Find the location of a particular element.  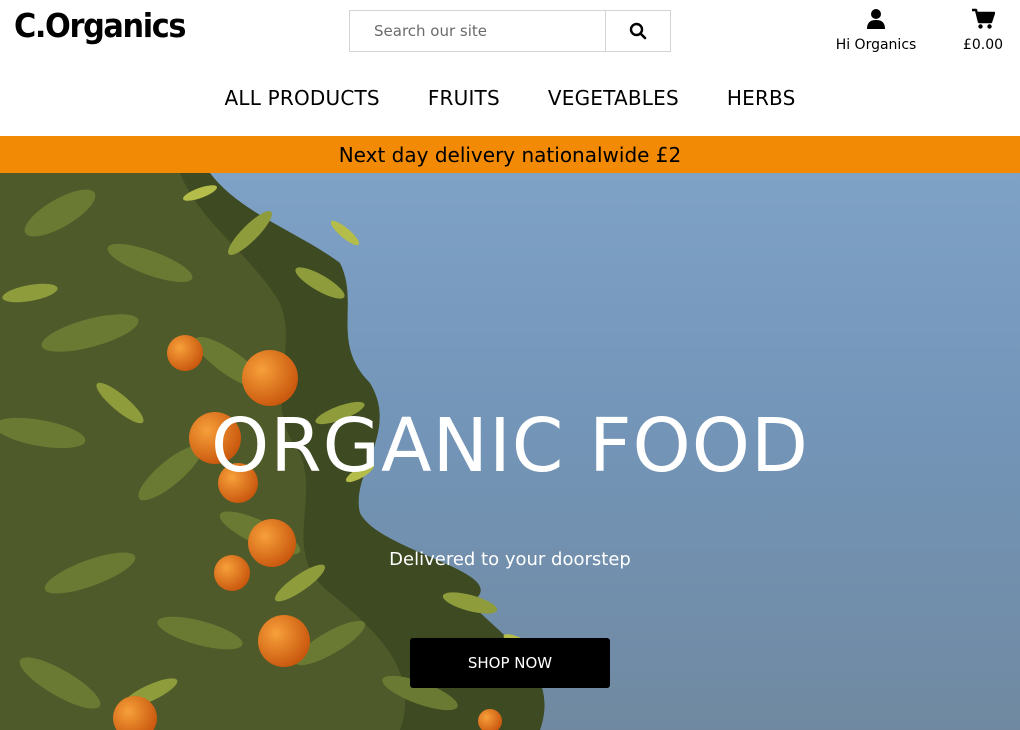

nav-item-fruits: FRUITS is located at coordinates (464, 101).